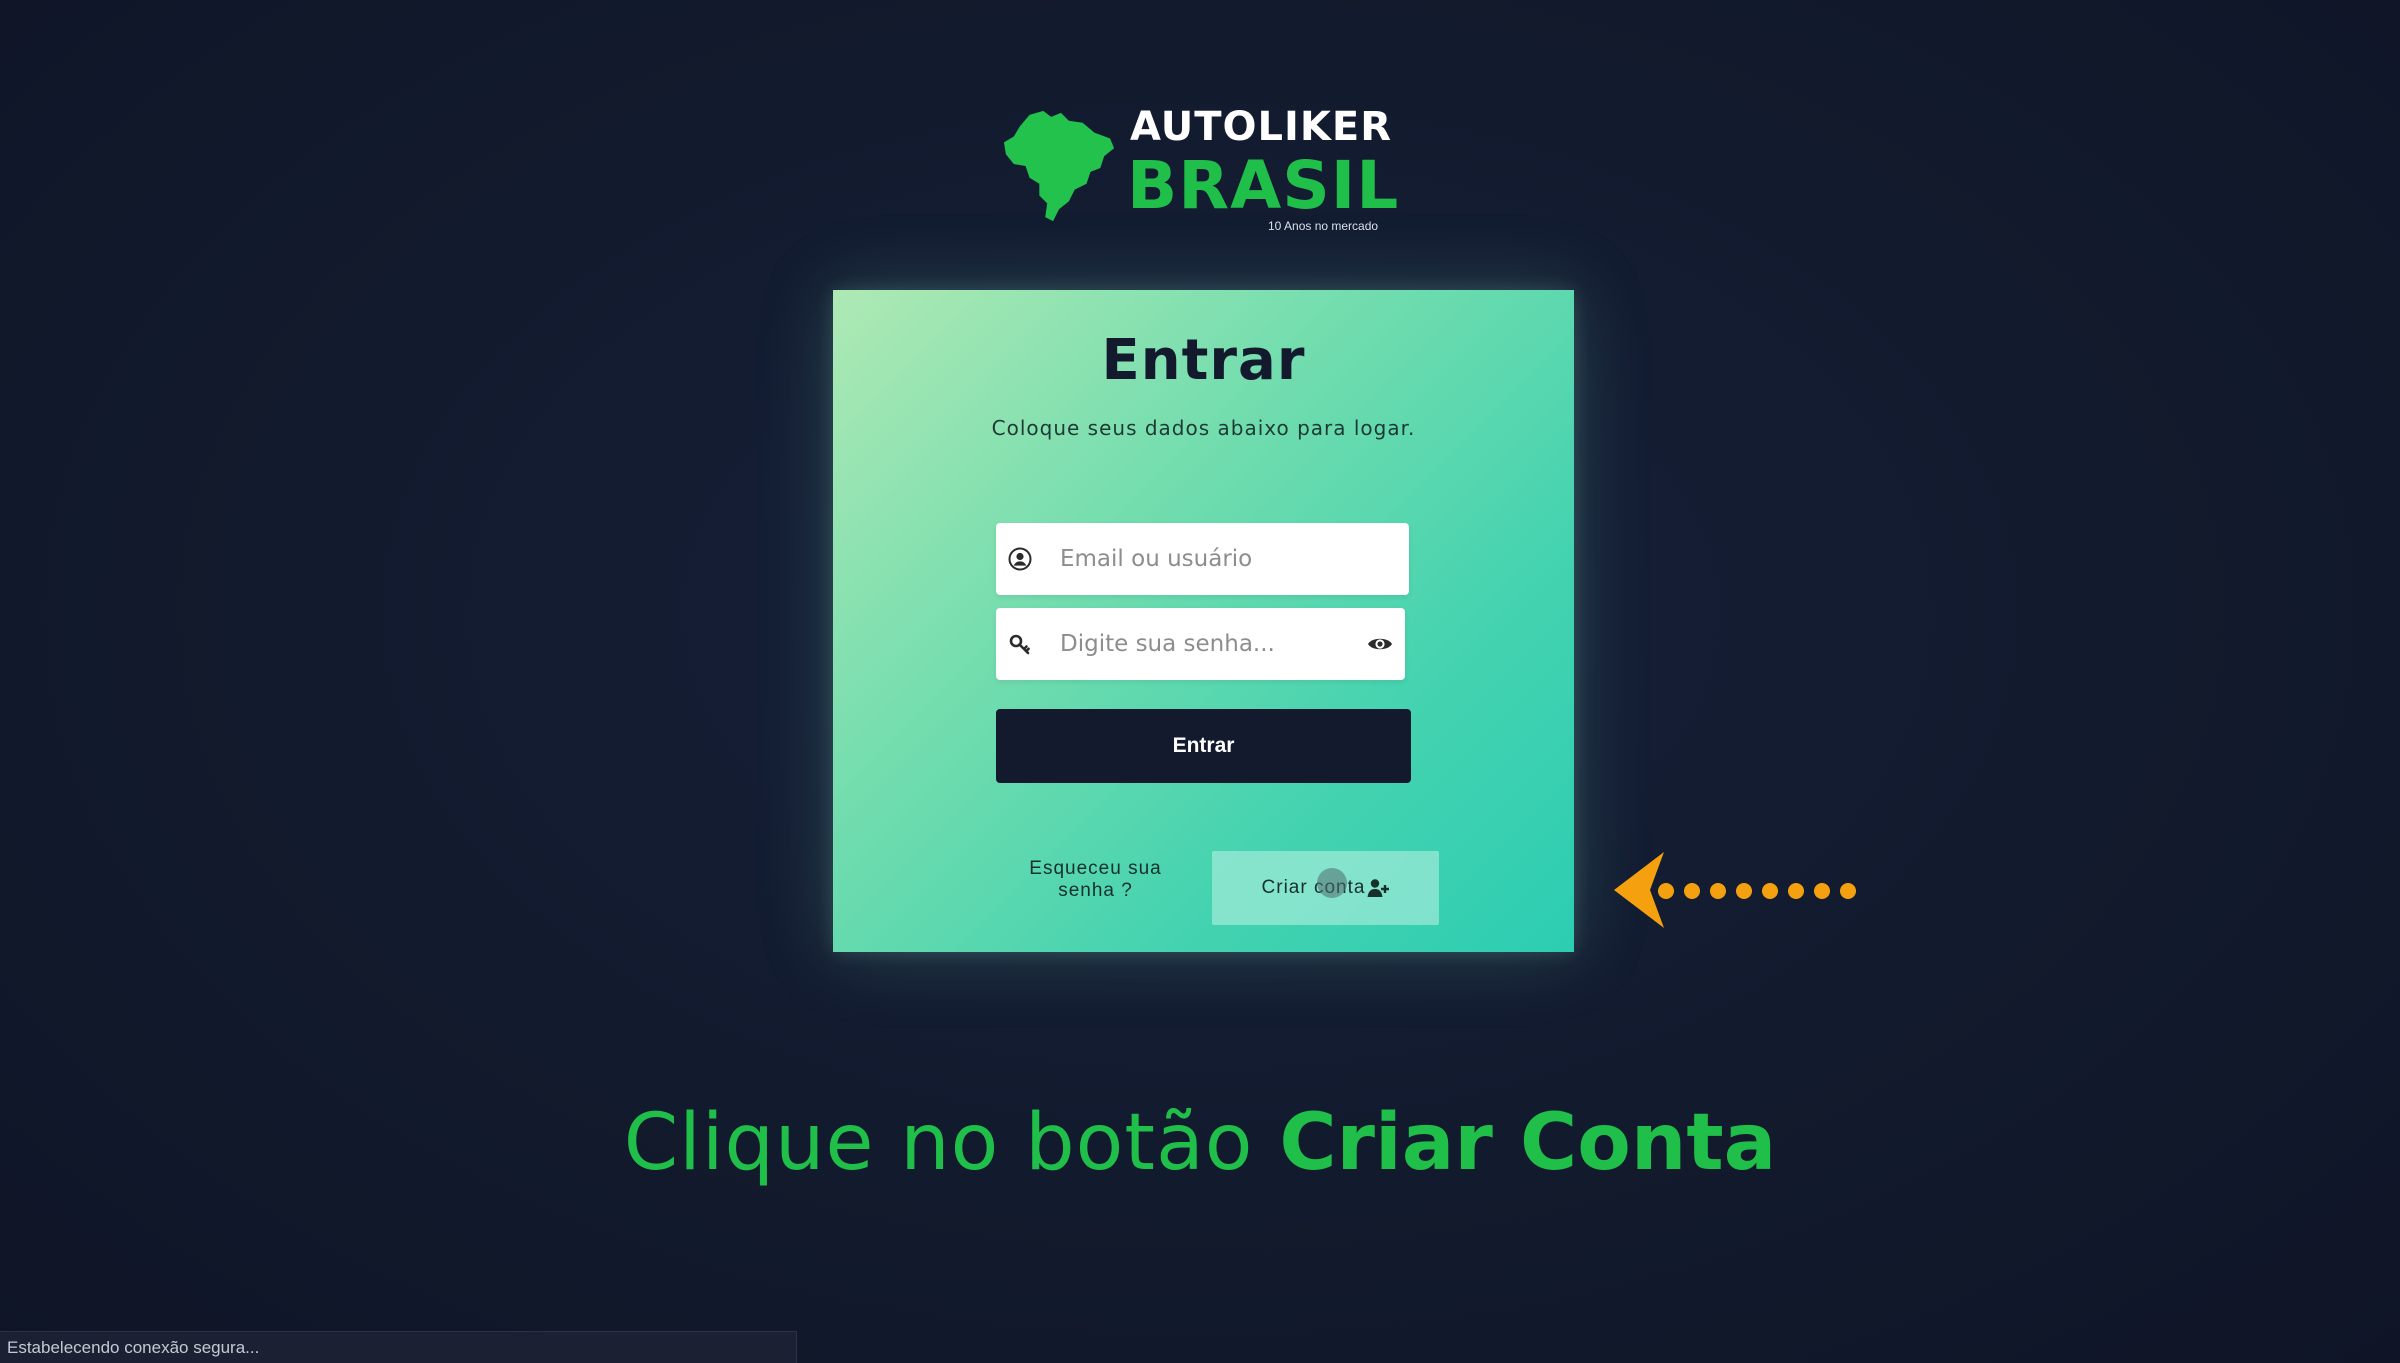  I want to click on arrow-left-icon, so click(1735, 890).